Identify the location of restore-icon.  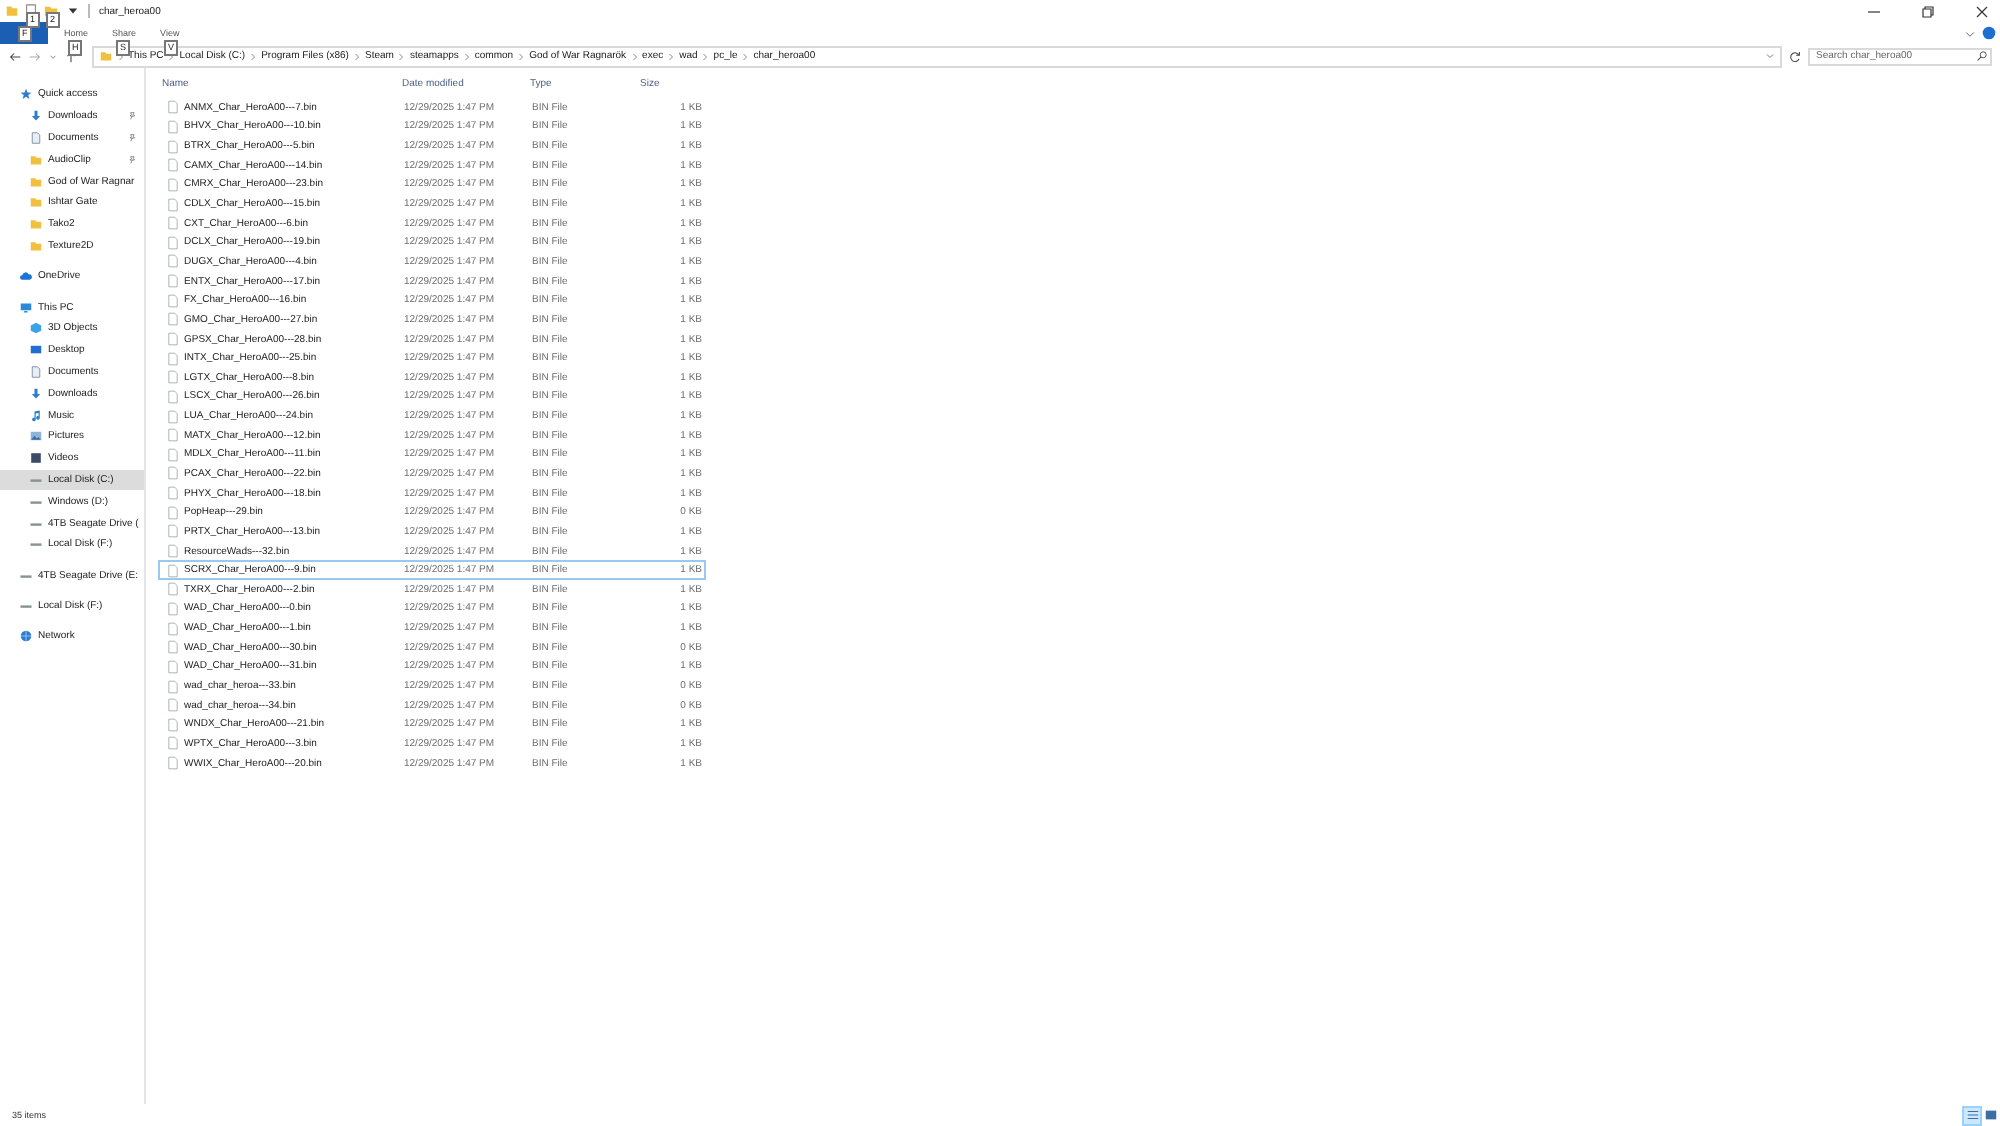
(1928, 11).